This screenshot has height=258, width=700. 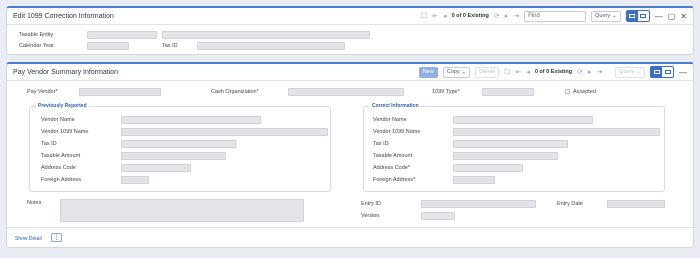 What do you see at coordinates (61, 180) in the screenshot?
I see `prev-foreign-address-label: Foreign Address` at bounding box center [61, 180].